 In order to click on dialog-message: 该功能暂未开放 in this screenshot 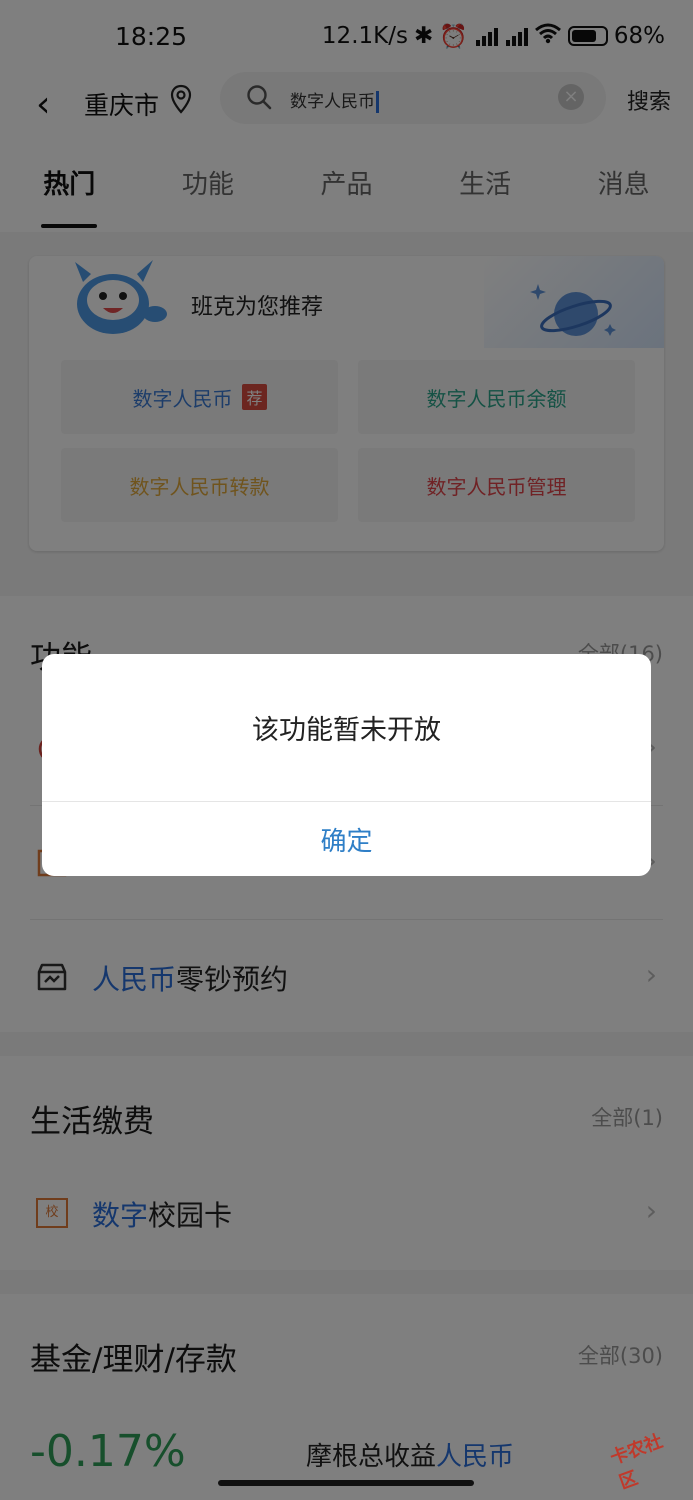, I will do `click(346, 730)`.